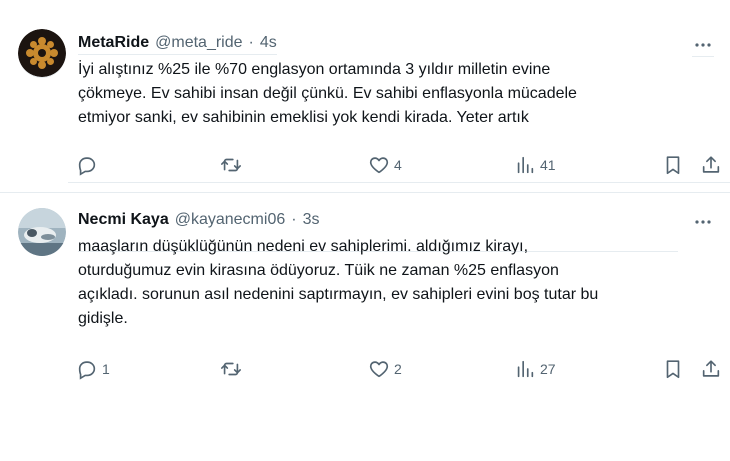 The image size is (730, 461). I want to click on like-count: 4, so click(398, 165).